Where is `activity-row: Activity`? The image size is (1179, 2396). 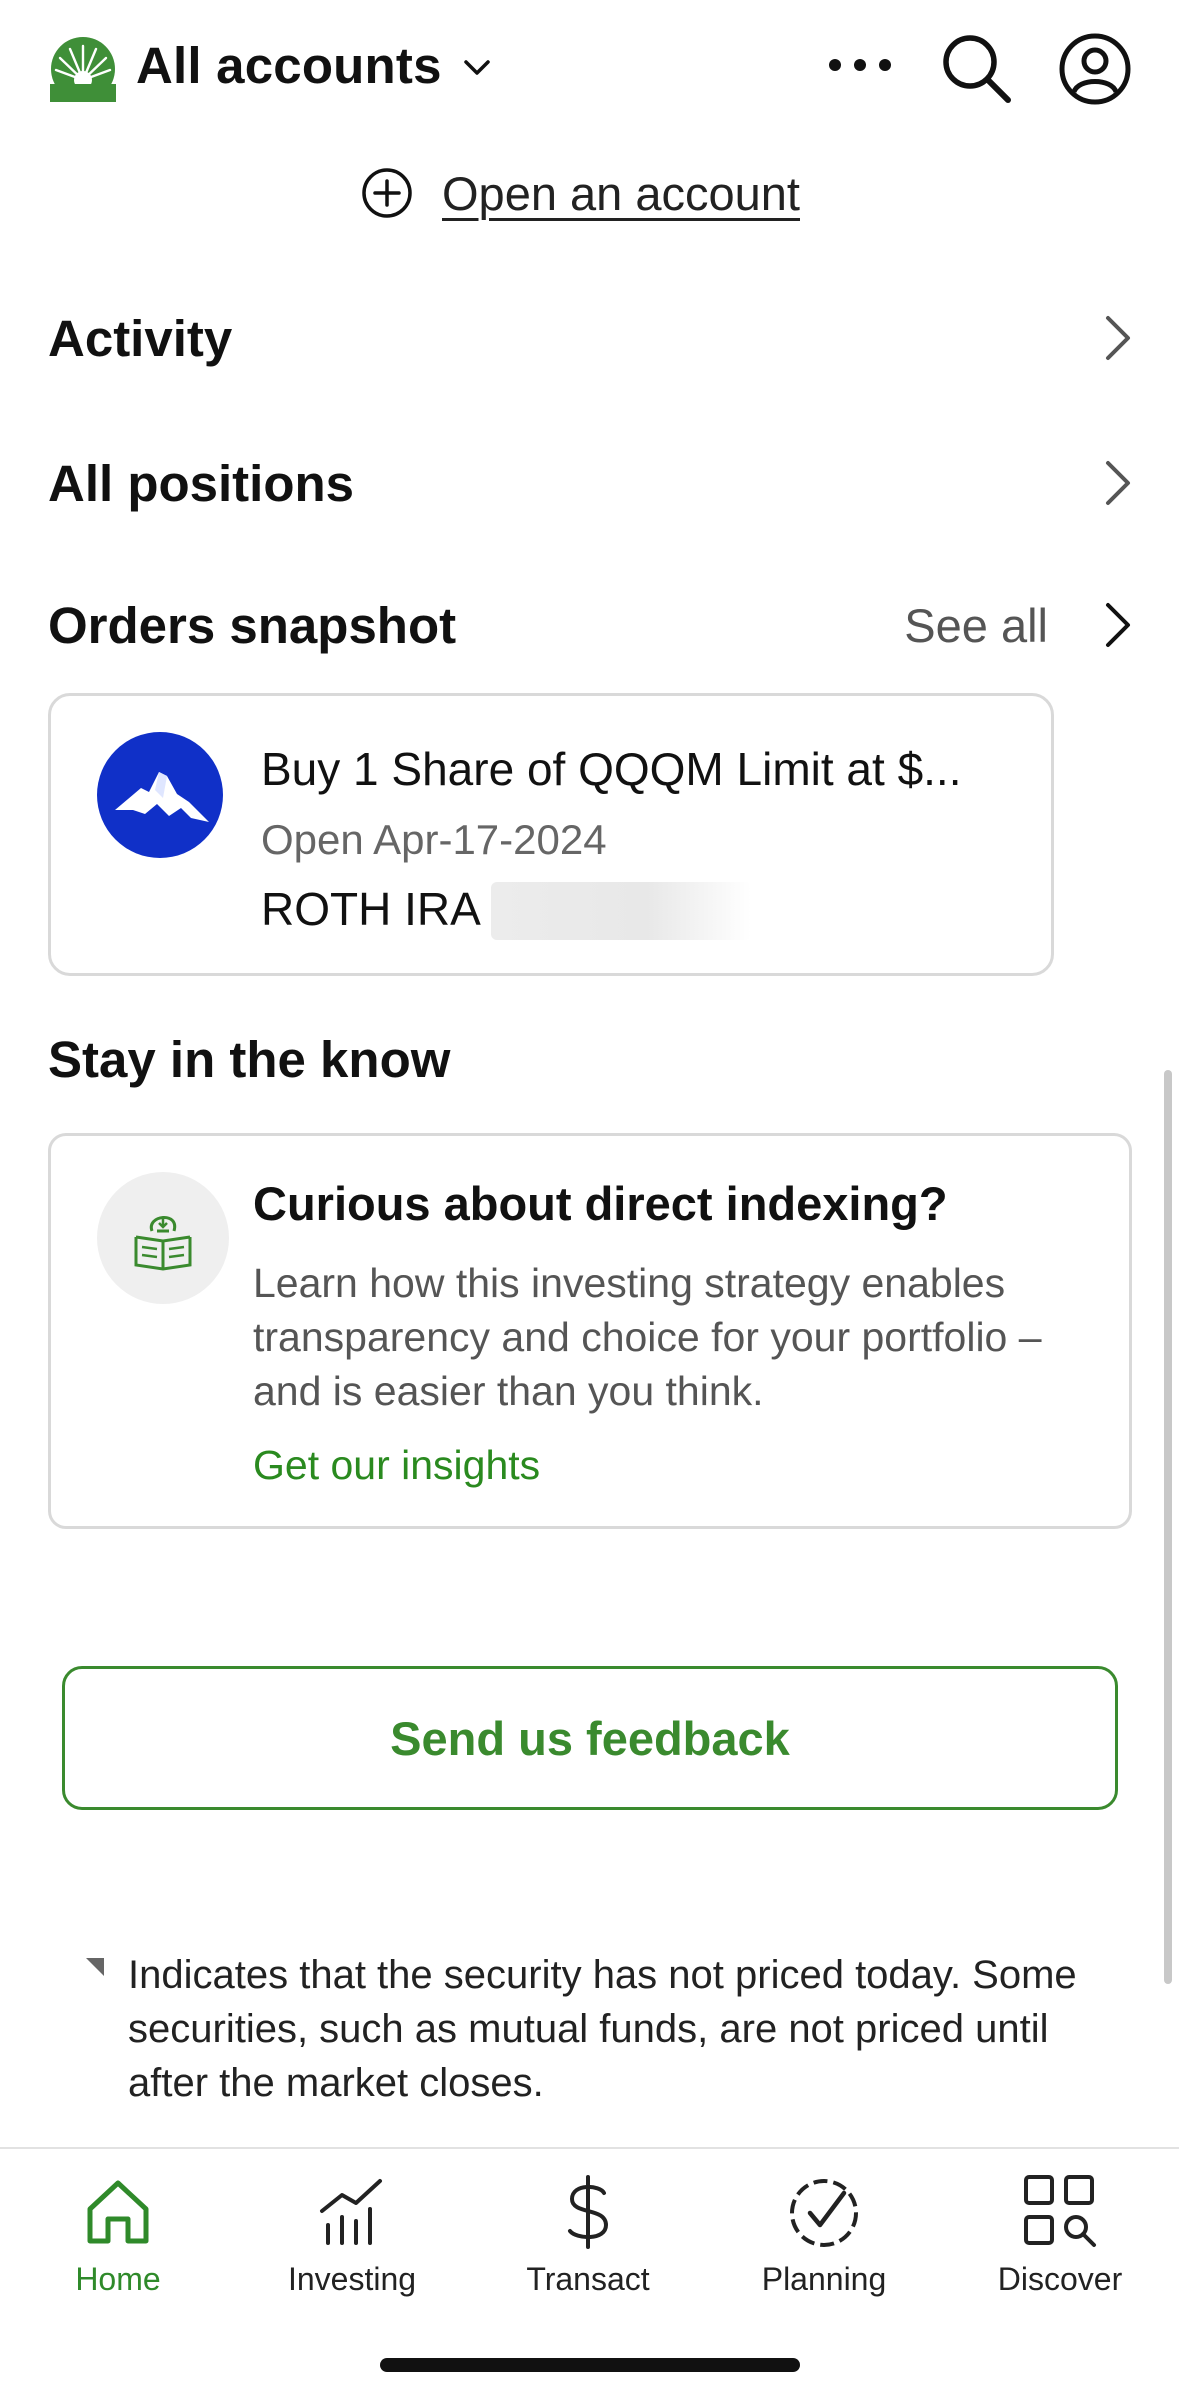 activity-row: Activity is located at coordinates (593, 338).